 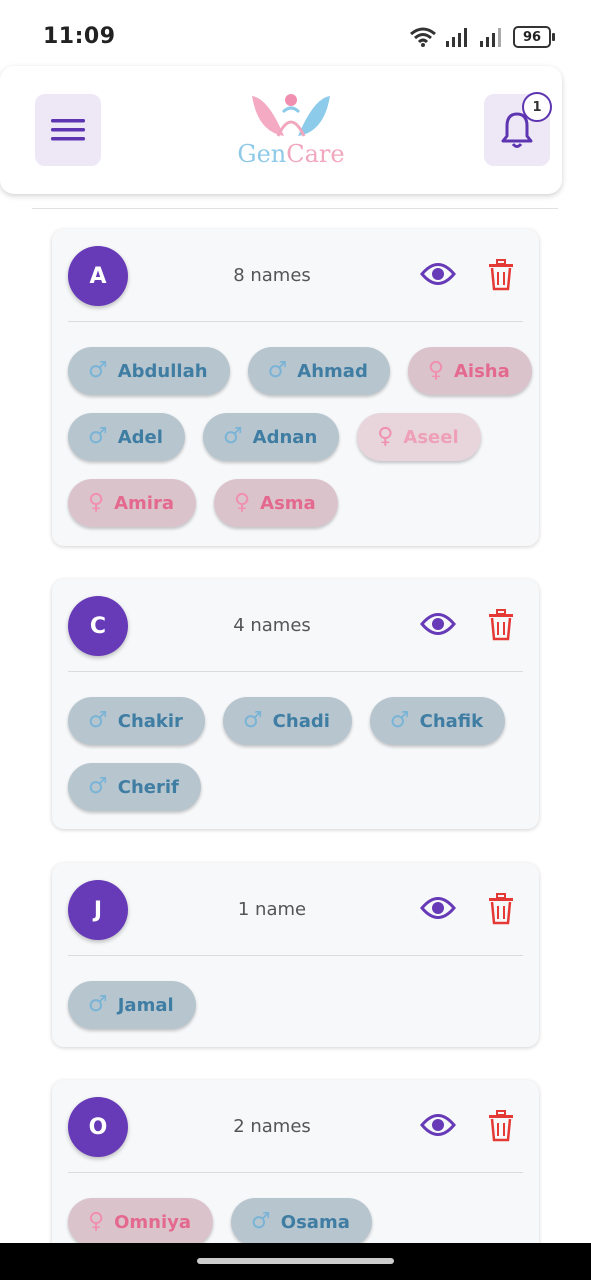 What do you see at coordinates (98, 626) in the screenshot?
I see `letter-avatar: C` at bounding box center [98, 626].